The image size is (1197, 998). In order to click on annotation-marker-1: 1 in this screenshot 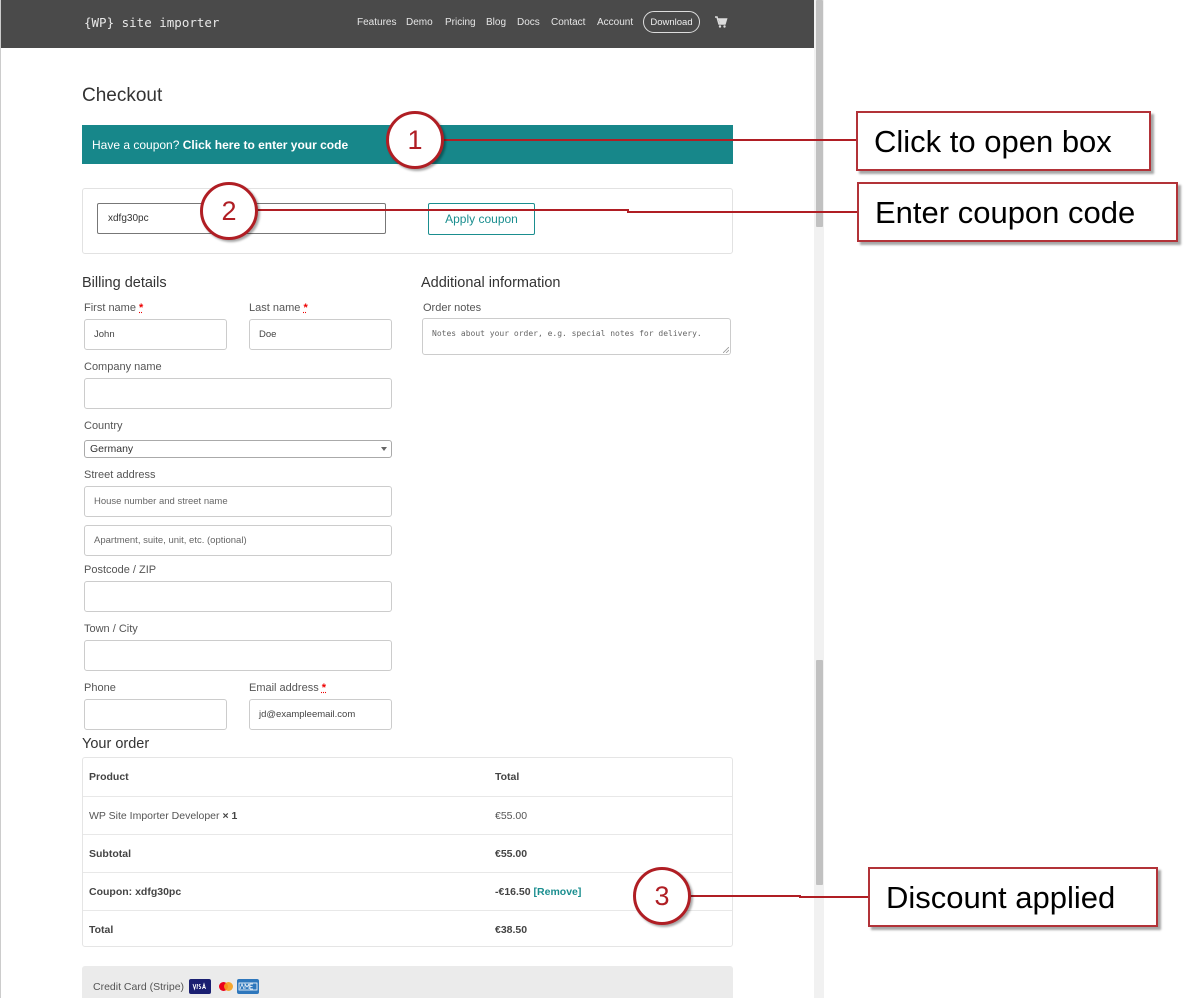, I will do `click(415, 140)`.